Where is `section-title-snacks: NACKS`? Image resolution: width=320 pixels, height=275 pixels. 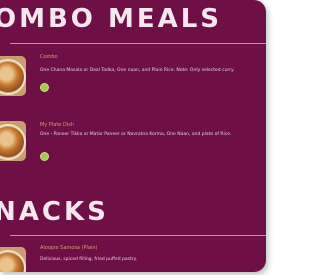
section-title-snacks: NACKS is located at coordinates (54, 212).